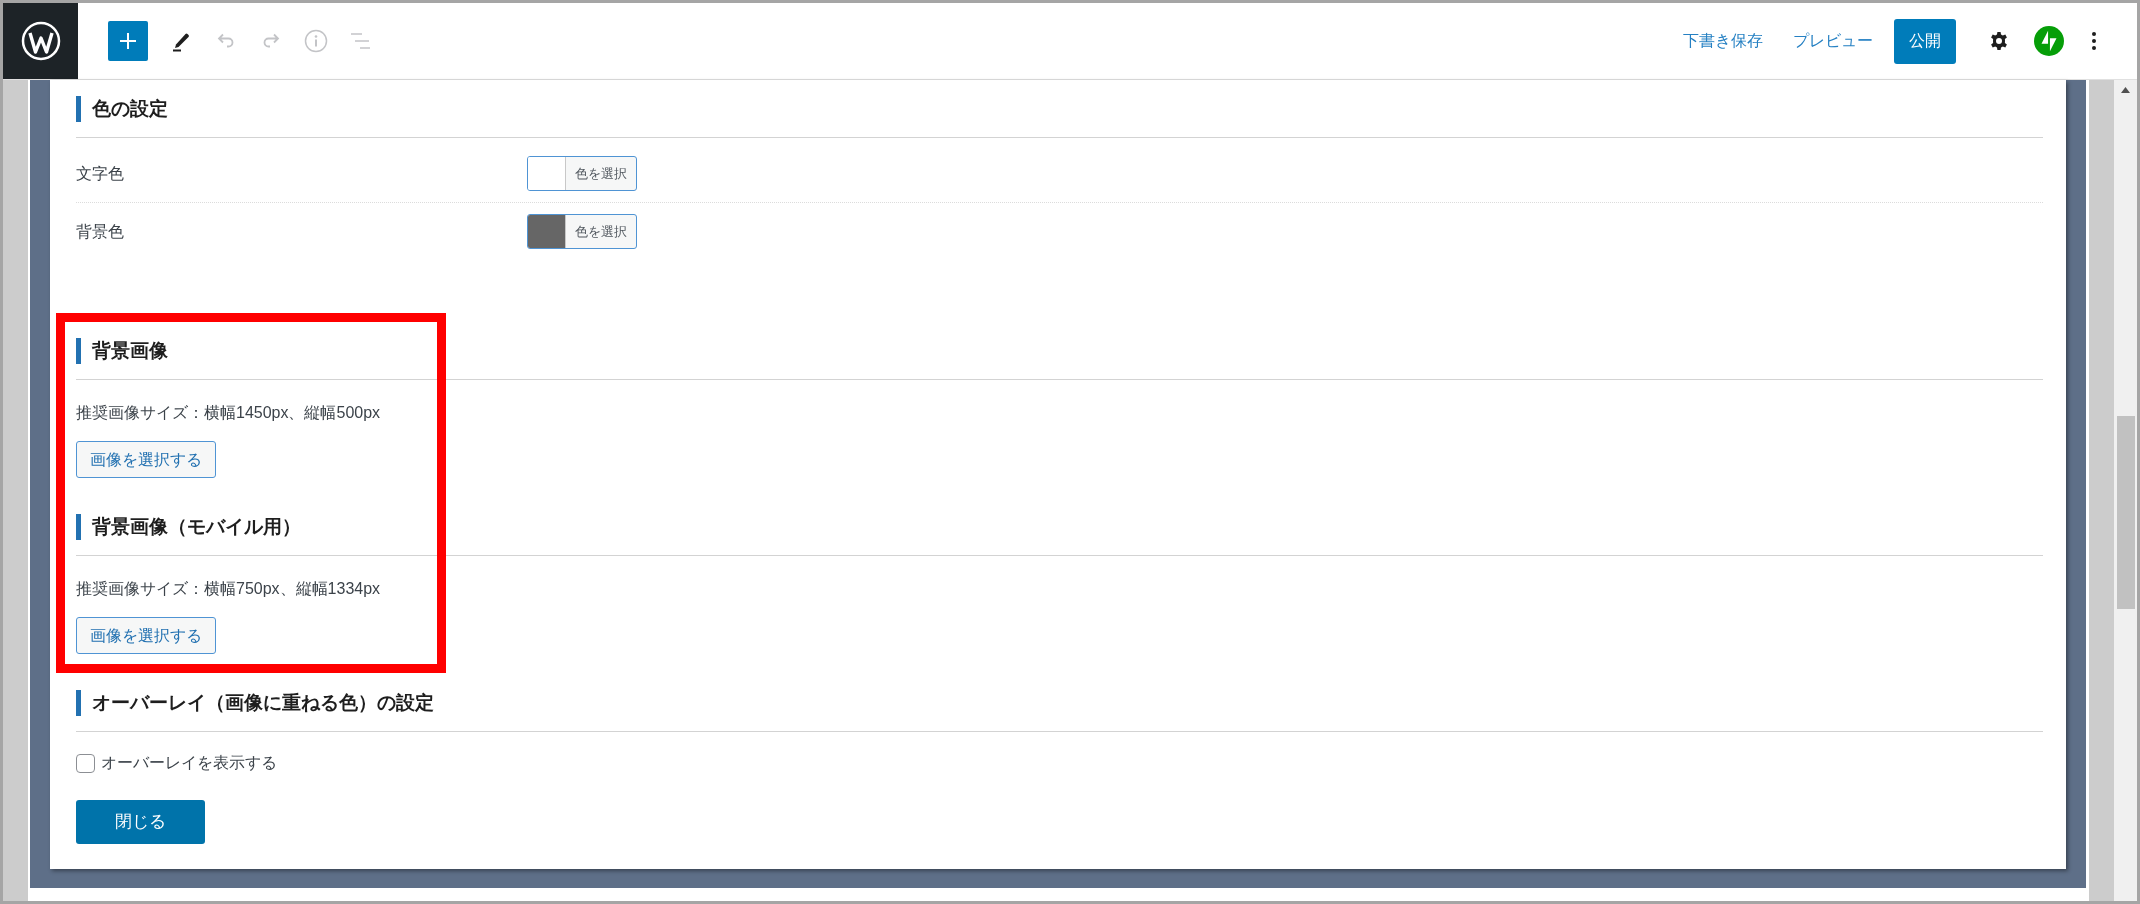 This screenshot has width=2140, height=904. What do you see at coordinates (1723, 41) in the screenshot?
I see `toolbar-link: 下書き保存` at bounding box center [1723, 41].